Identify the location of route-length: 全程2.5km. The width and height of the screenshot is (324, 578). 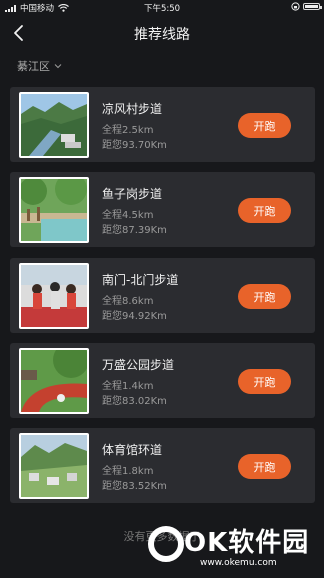
(128, 130).